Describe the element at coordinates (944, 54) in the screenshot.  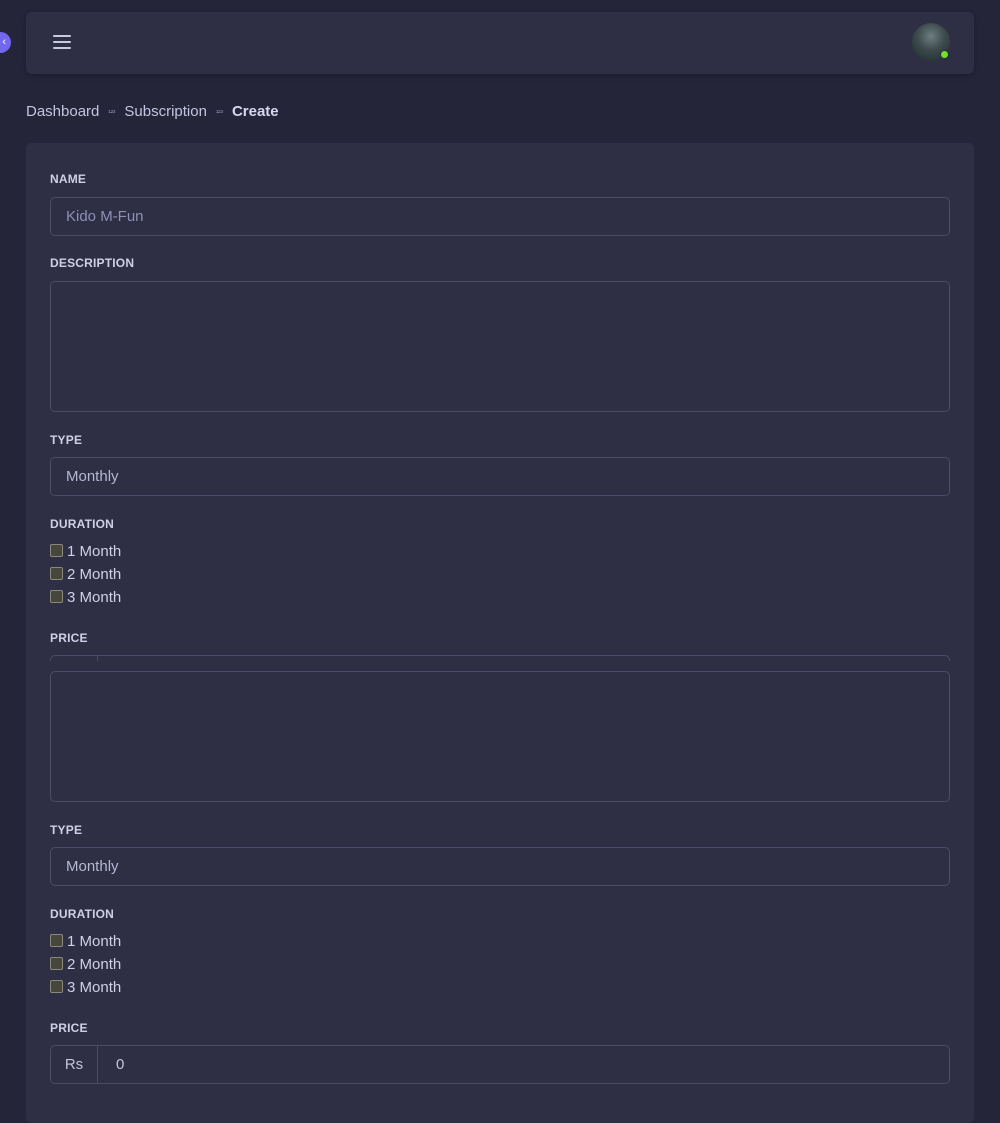
I see `online-status-dot` at that location.